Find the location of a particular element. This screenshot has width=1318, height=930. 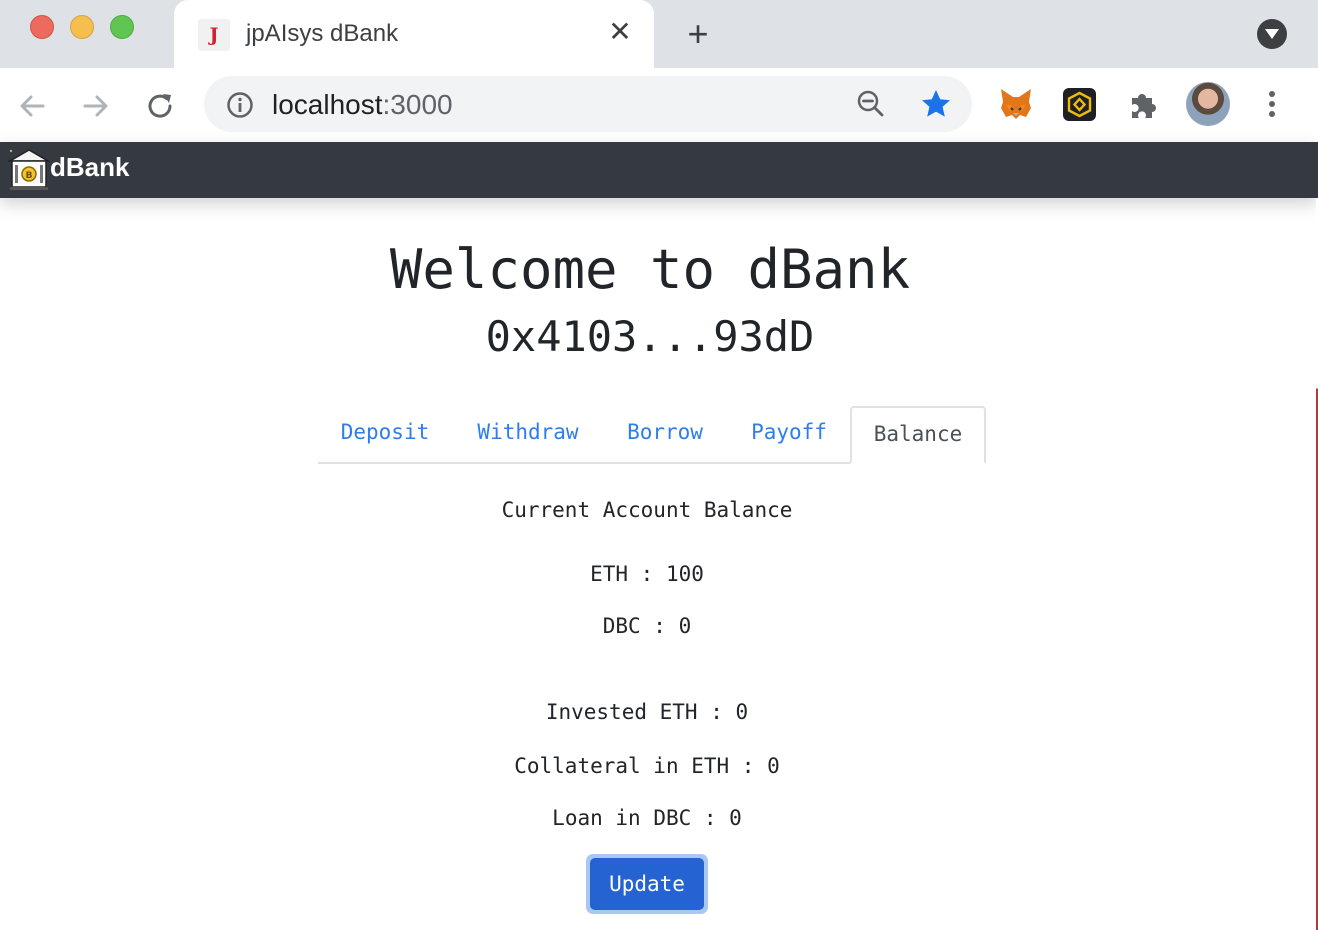

balance-heading: Current Account Balance is located at coordinates (647, 510).